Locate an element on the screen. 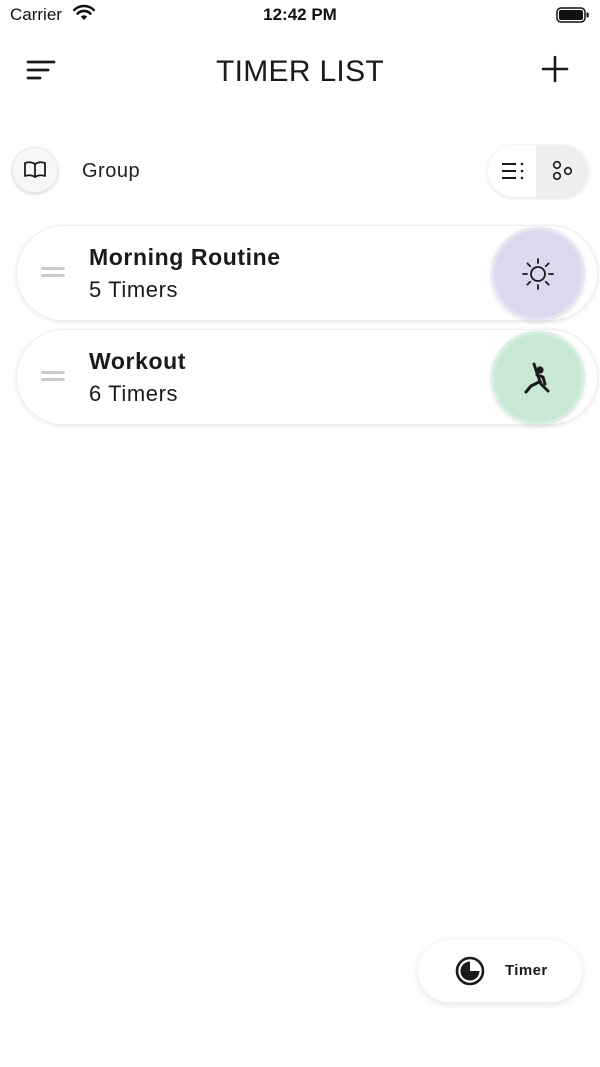 The height and width of the screenshot is (1067, 600). status-bar: Carrier 12:42 PM is located at coordinates (300, 16).